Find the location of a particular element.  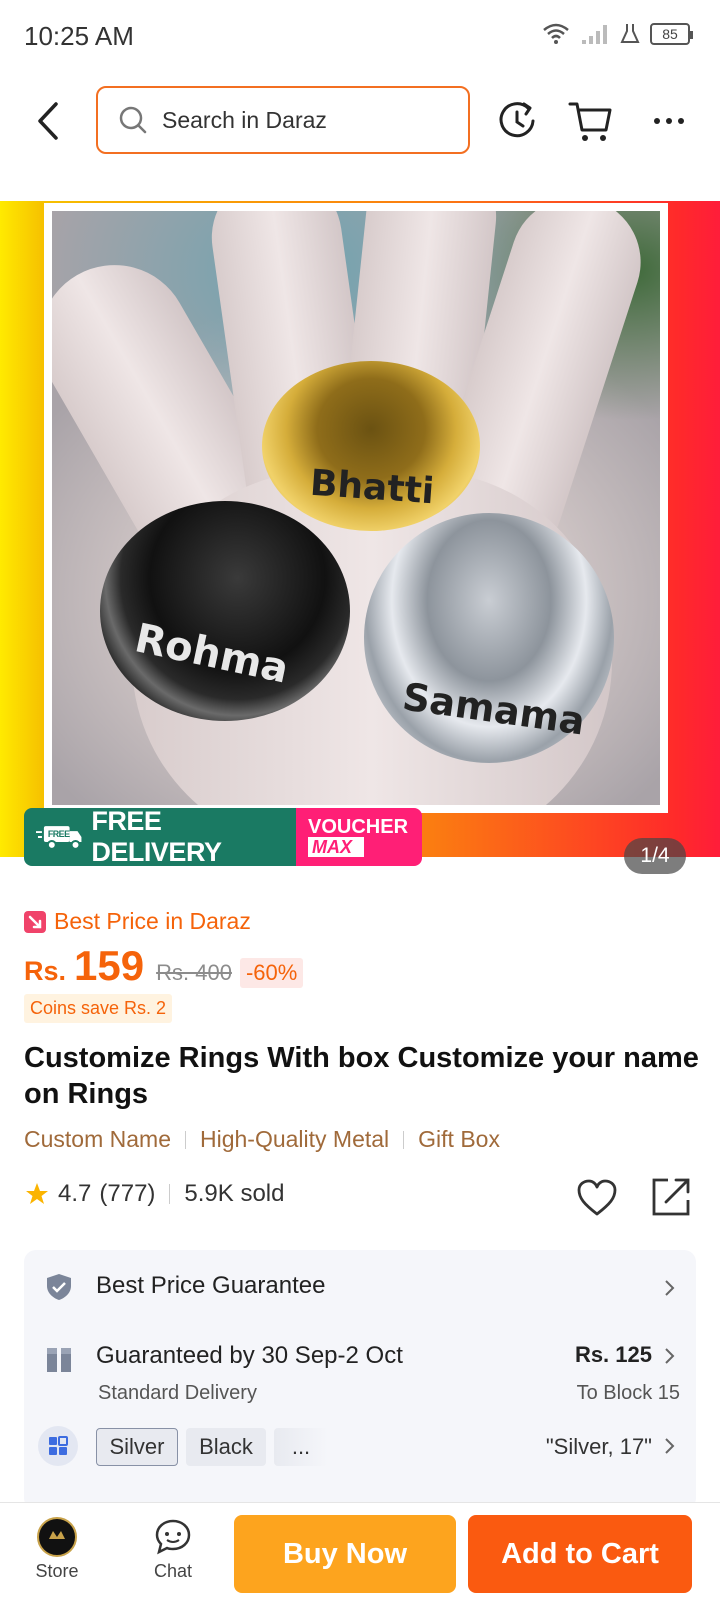

back-arrow-icon is located at coordinates (48, 121).